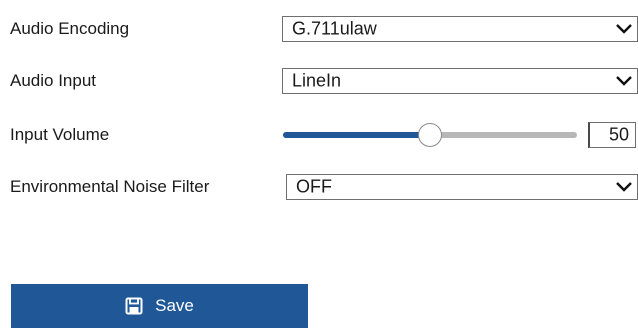 Image resolution: width=638 pixels, height=329 pixels. I want to click on audio-input-row: Audio Input LineIn, so click(319, 81).